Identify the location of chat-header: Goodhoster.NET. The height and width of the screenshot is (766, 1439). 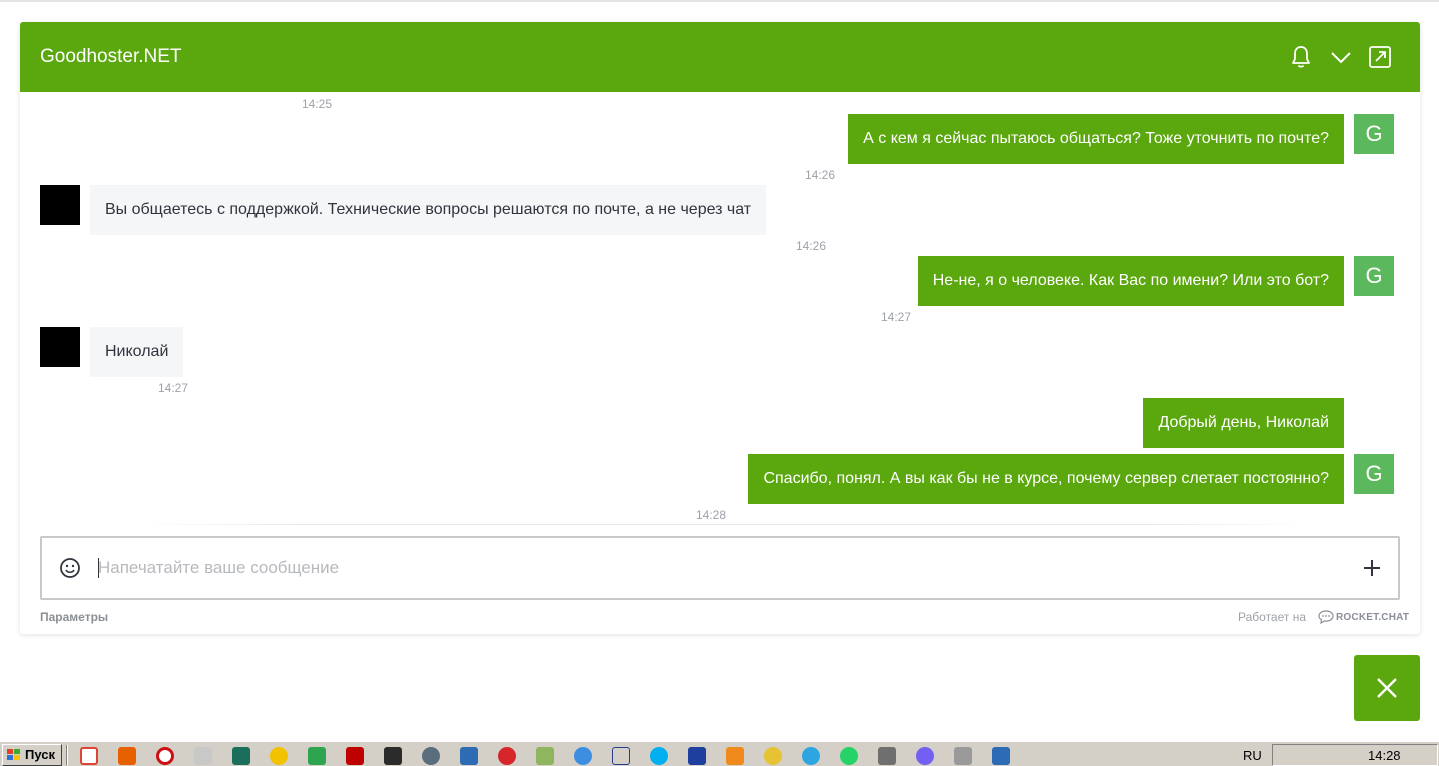
(720, 57).